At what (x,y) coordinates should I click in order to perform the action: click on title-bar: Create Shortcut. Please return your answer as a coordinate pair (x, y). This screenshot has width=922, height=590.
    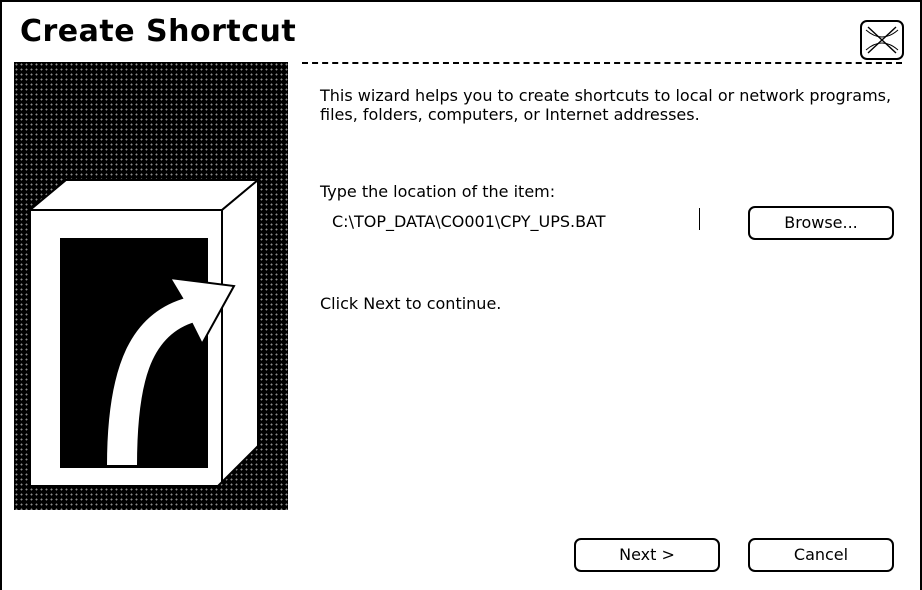
    Looking at the image, I should click on (461, 32).